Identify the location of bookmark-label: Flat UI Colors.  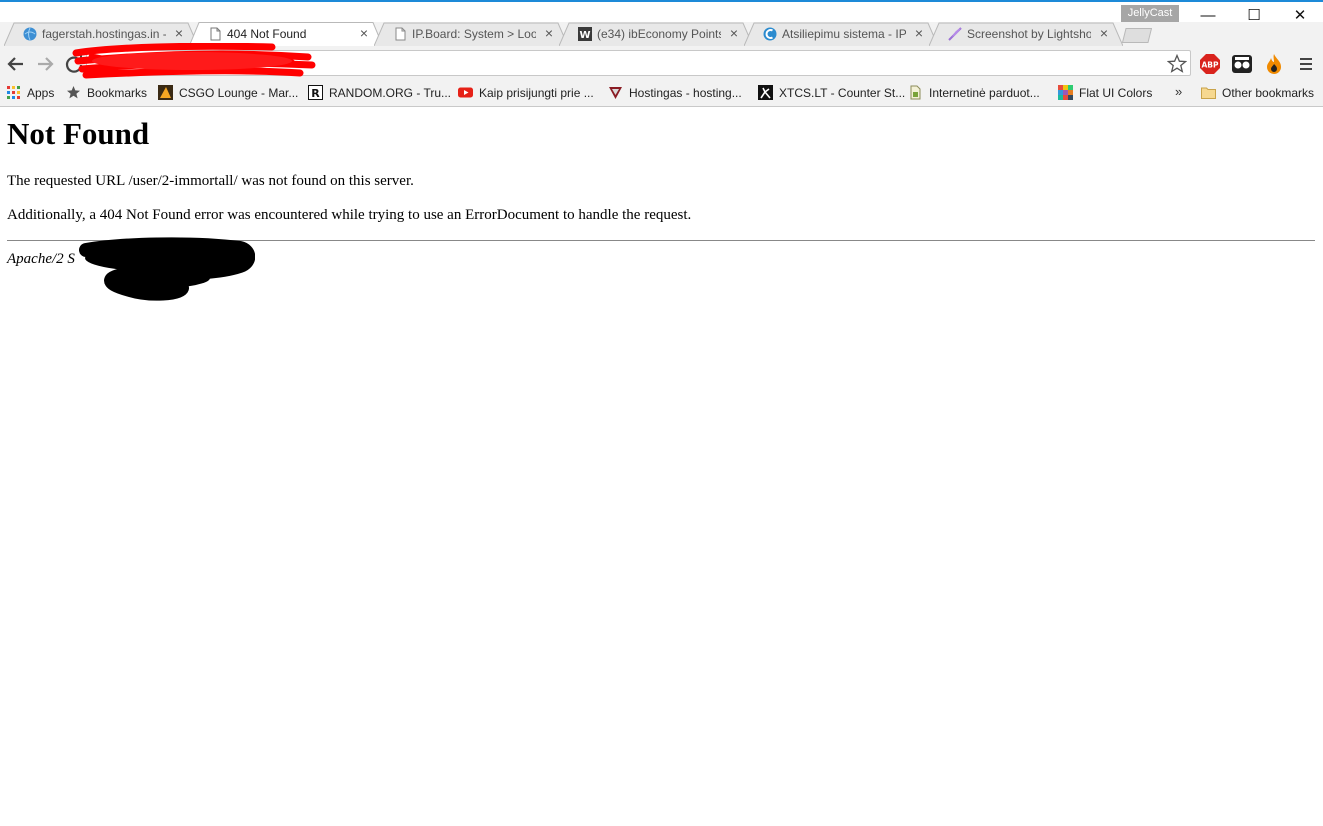
(1116, 93).